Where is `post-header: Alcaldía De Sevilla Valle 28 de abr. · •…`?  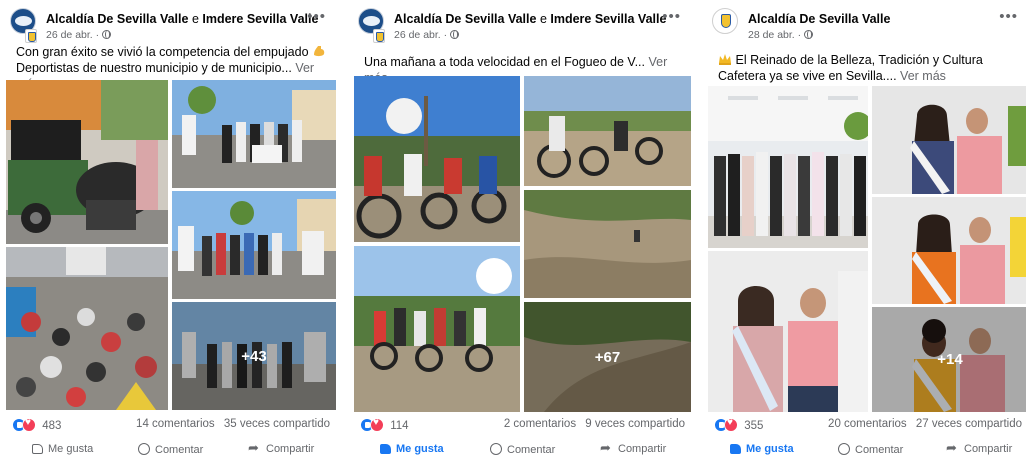 post-header: Alcaldía De Sevilla Valle 28 de abr. · •… is located at coordinates (867, 27).